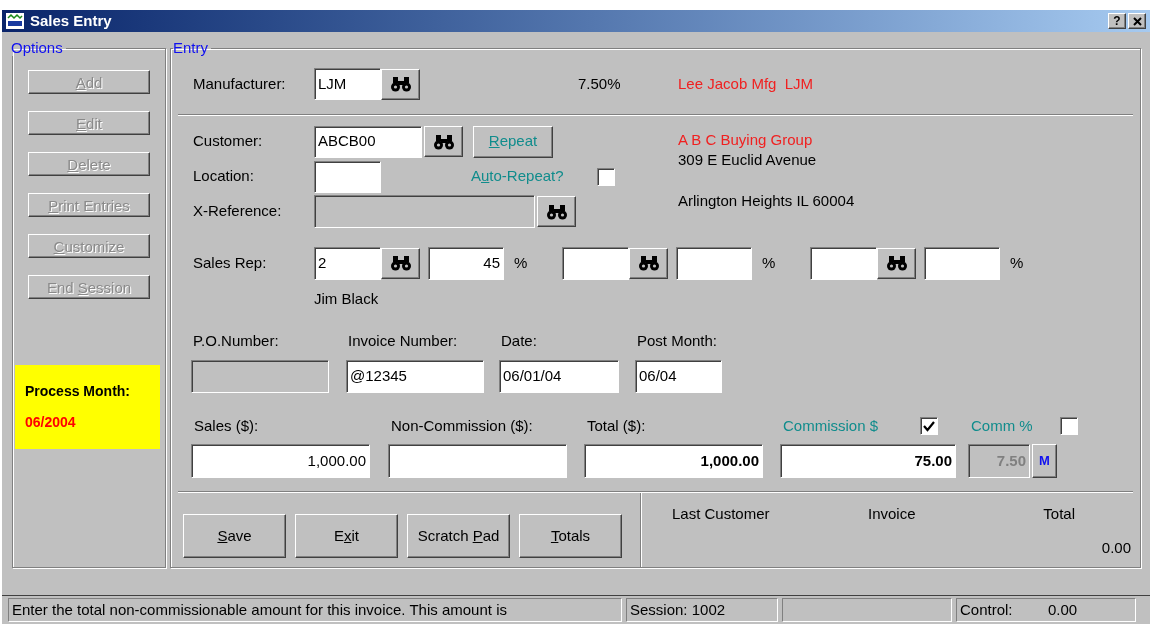 This screenshot has width=1152, height=624. Describe the element at coordinates (238, 211) in the screenshot. I see `field-label: X-Reference:` at that location.